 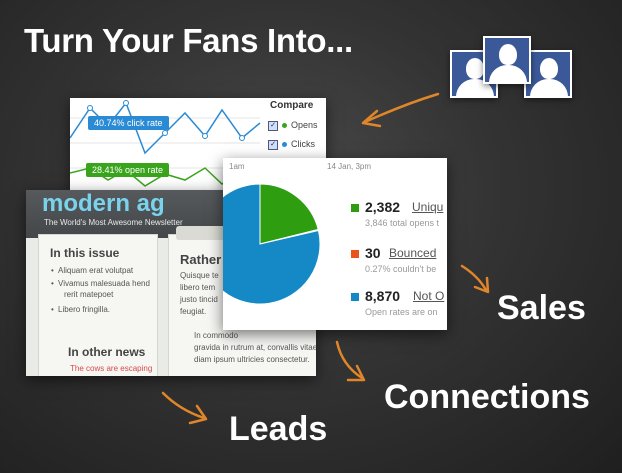 What do you see at coordinates (128, 170) in the screenshot?
I see `open-rate-label: 28.41% open rate` at bounding box center [128, 170].